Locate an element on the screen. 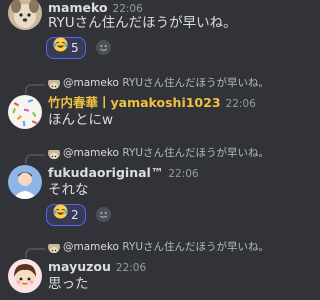 Image resolution: width=320 pixels, height=300 pixels. reaction-bar: 5 is located at coordinates (78, 49).